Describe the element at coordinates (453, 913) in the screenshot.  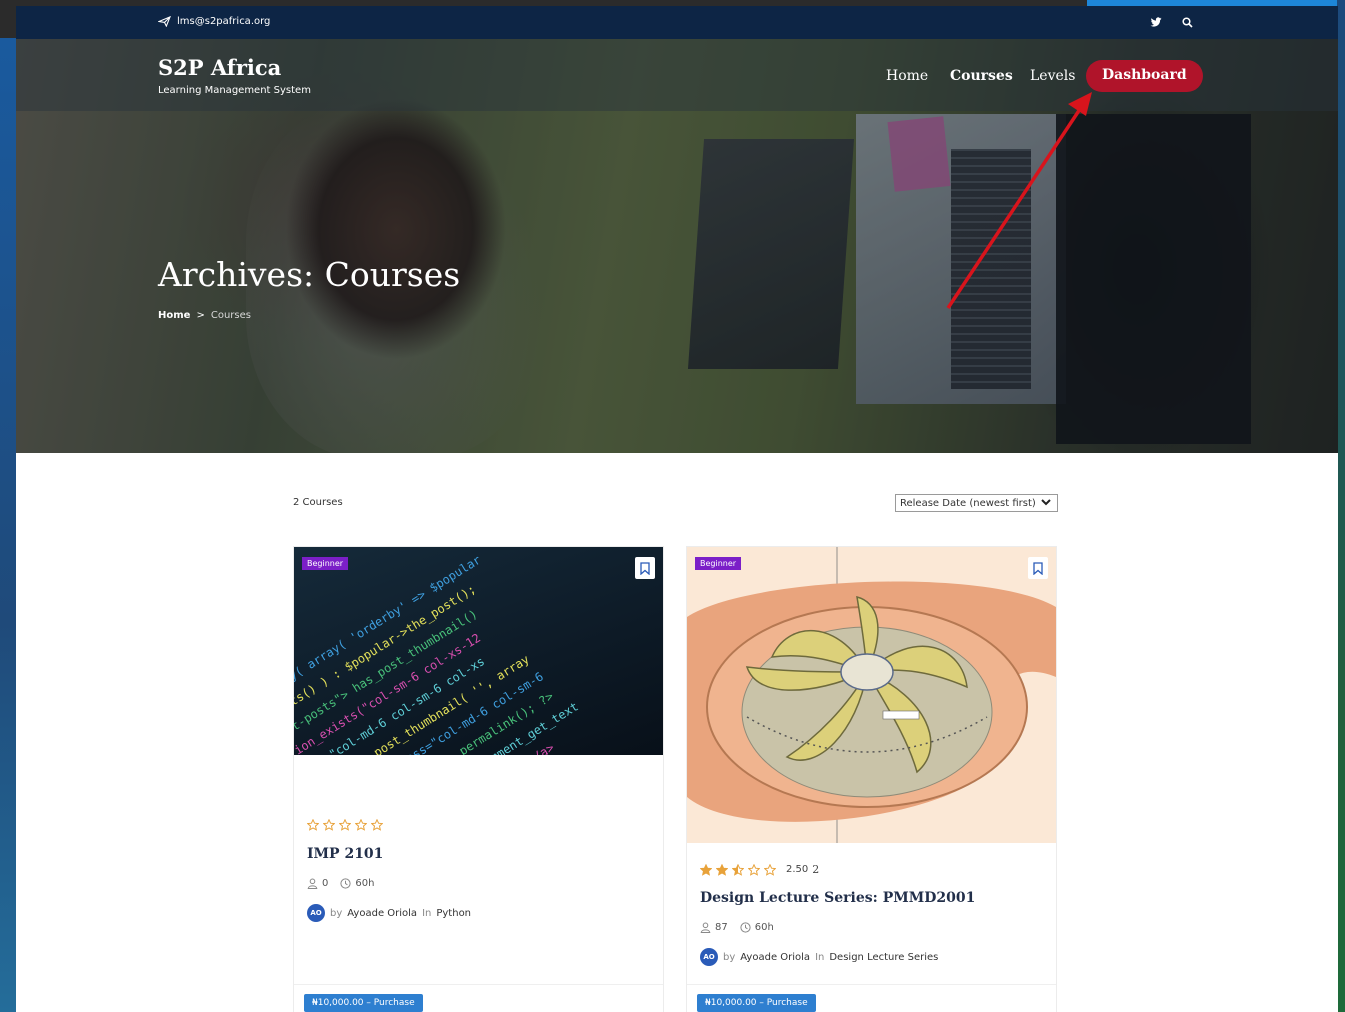
I see `category-link: Python` at that location.